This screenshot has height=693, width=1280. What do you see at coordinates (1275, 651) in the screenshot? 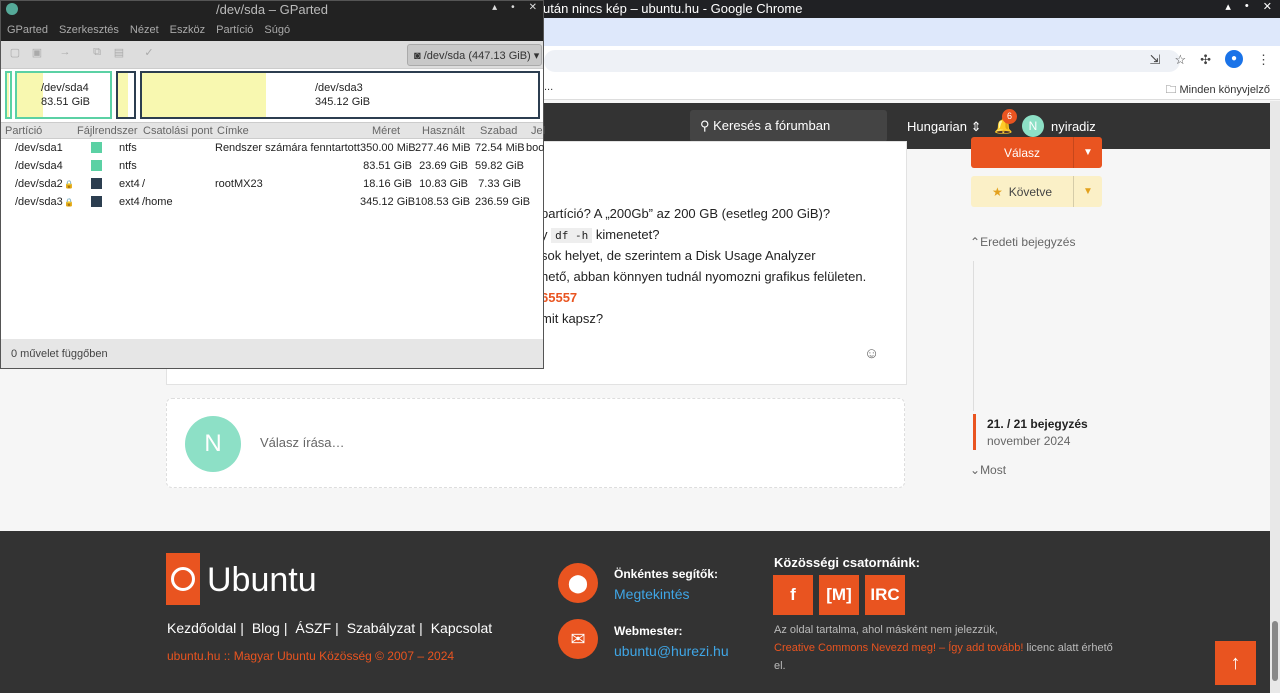
I see `scrollbar-thumb` at bounding box center [1275, 651].